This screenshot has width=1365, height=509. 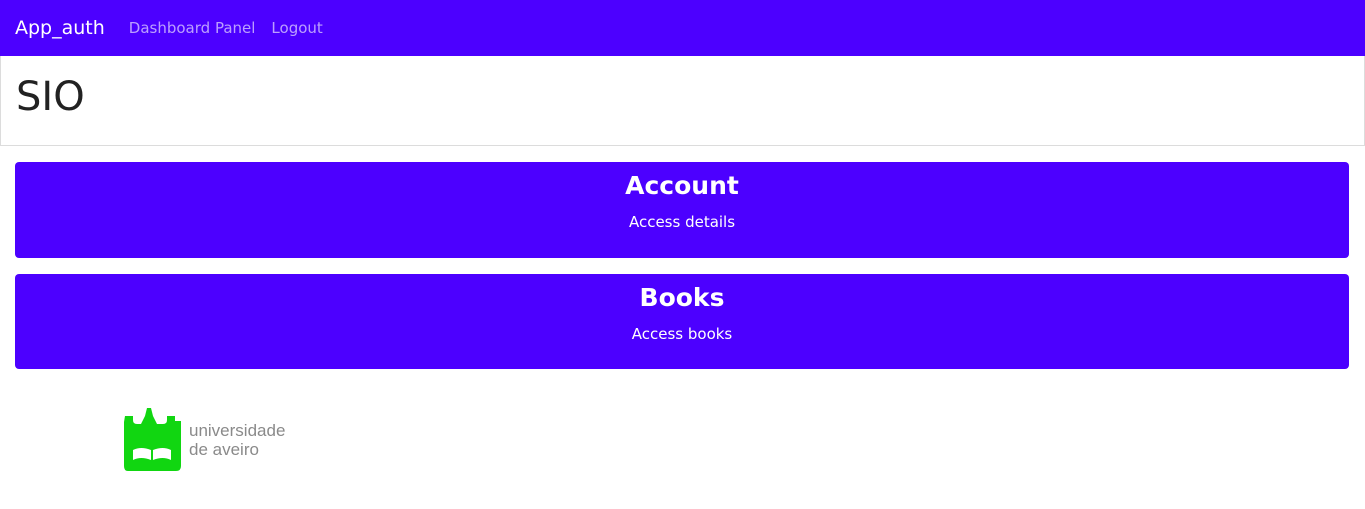 I want to click on university-name: universidade de aveiro, so click(x=237, y=440).